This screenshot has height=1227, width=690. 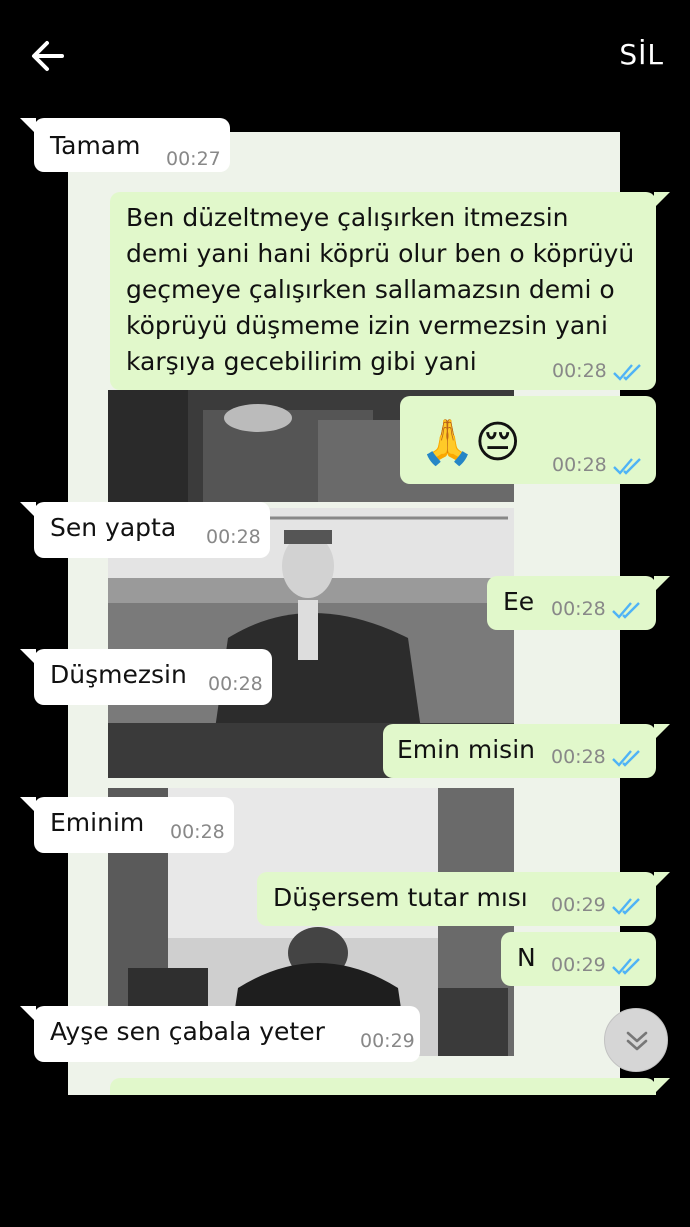 What do you see at coordinates (118, 674) in the screenshot?
I see `message-text: Düşmezsin` at bounding box center [118, 674].